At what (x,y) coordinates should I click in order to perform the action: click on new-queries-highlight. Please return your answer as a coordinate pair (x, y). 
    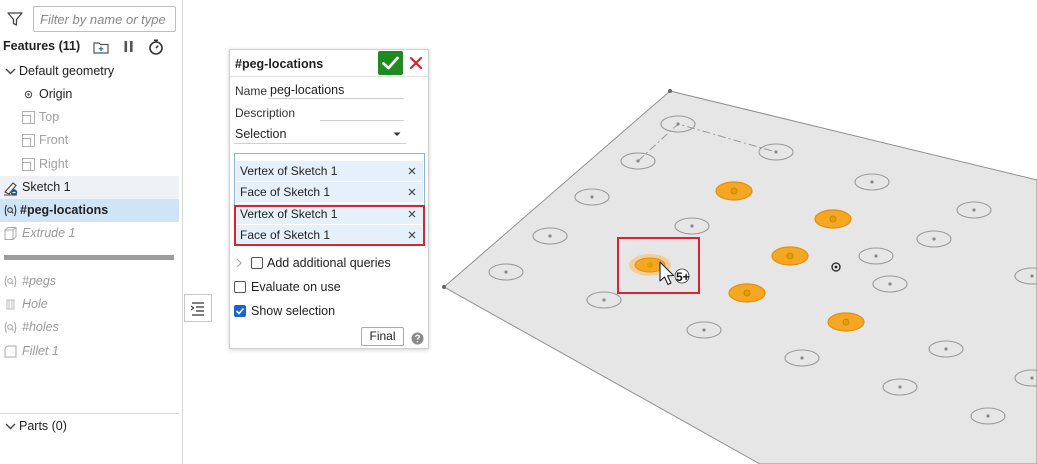
    Looking at the image, I should click on (329, 225).